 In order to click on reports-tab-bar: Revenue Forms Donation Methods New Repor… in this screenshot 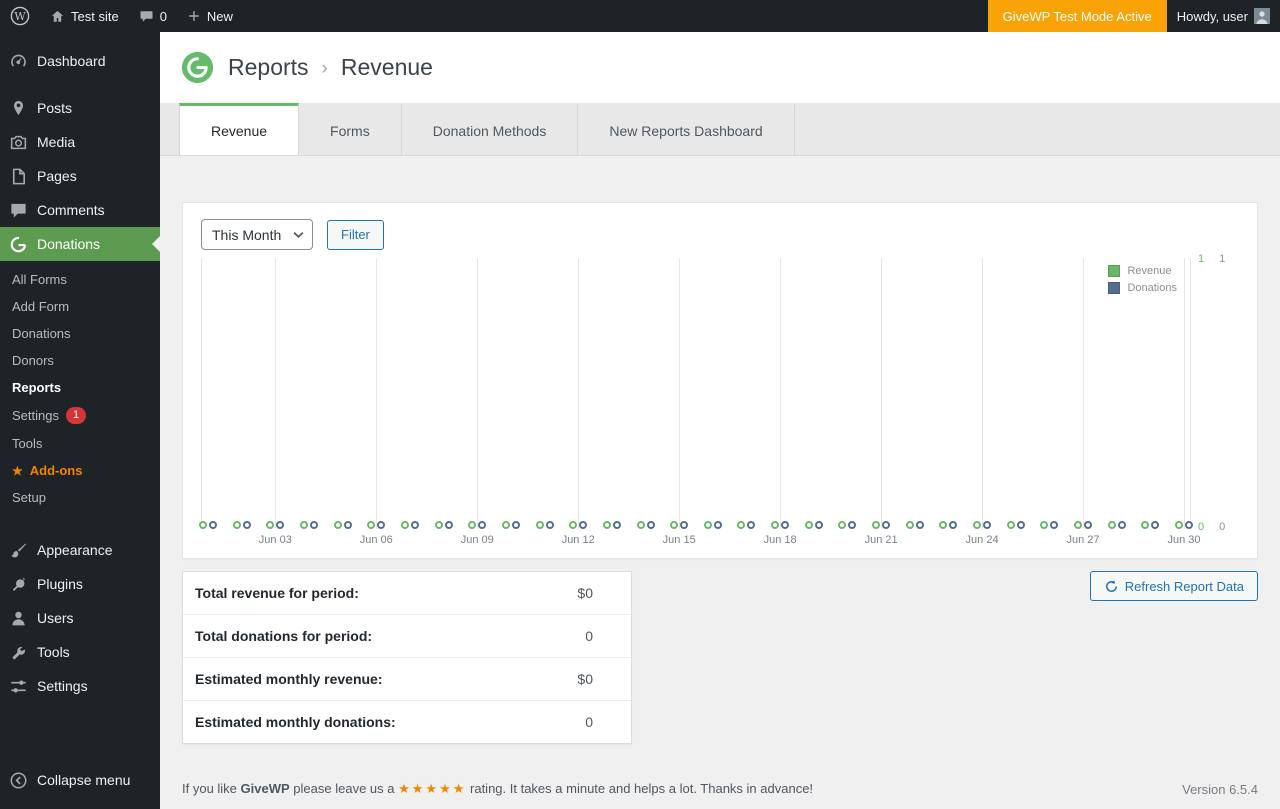, I will do `click(720, 129)`.